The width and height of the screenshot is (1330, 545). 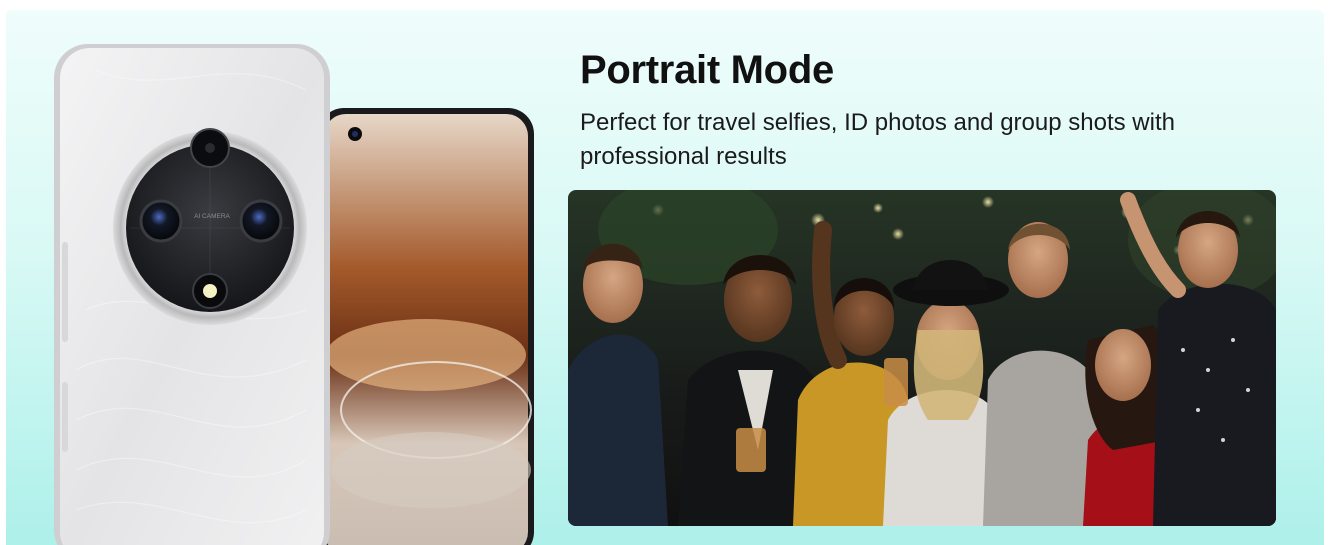 I want to click on front-camera-lens-icon, so click(x=355, y=134).